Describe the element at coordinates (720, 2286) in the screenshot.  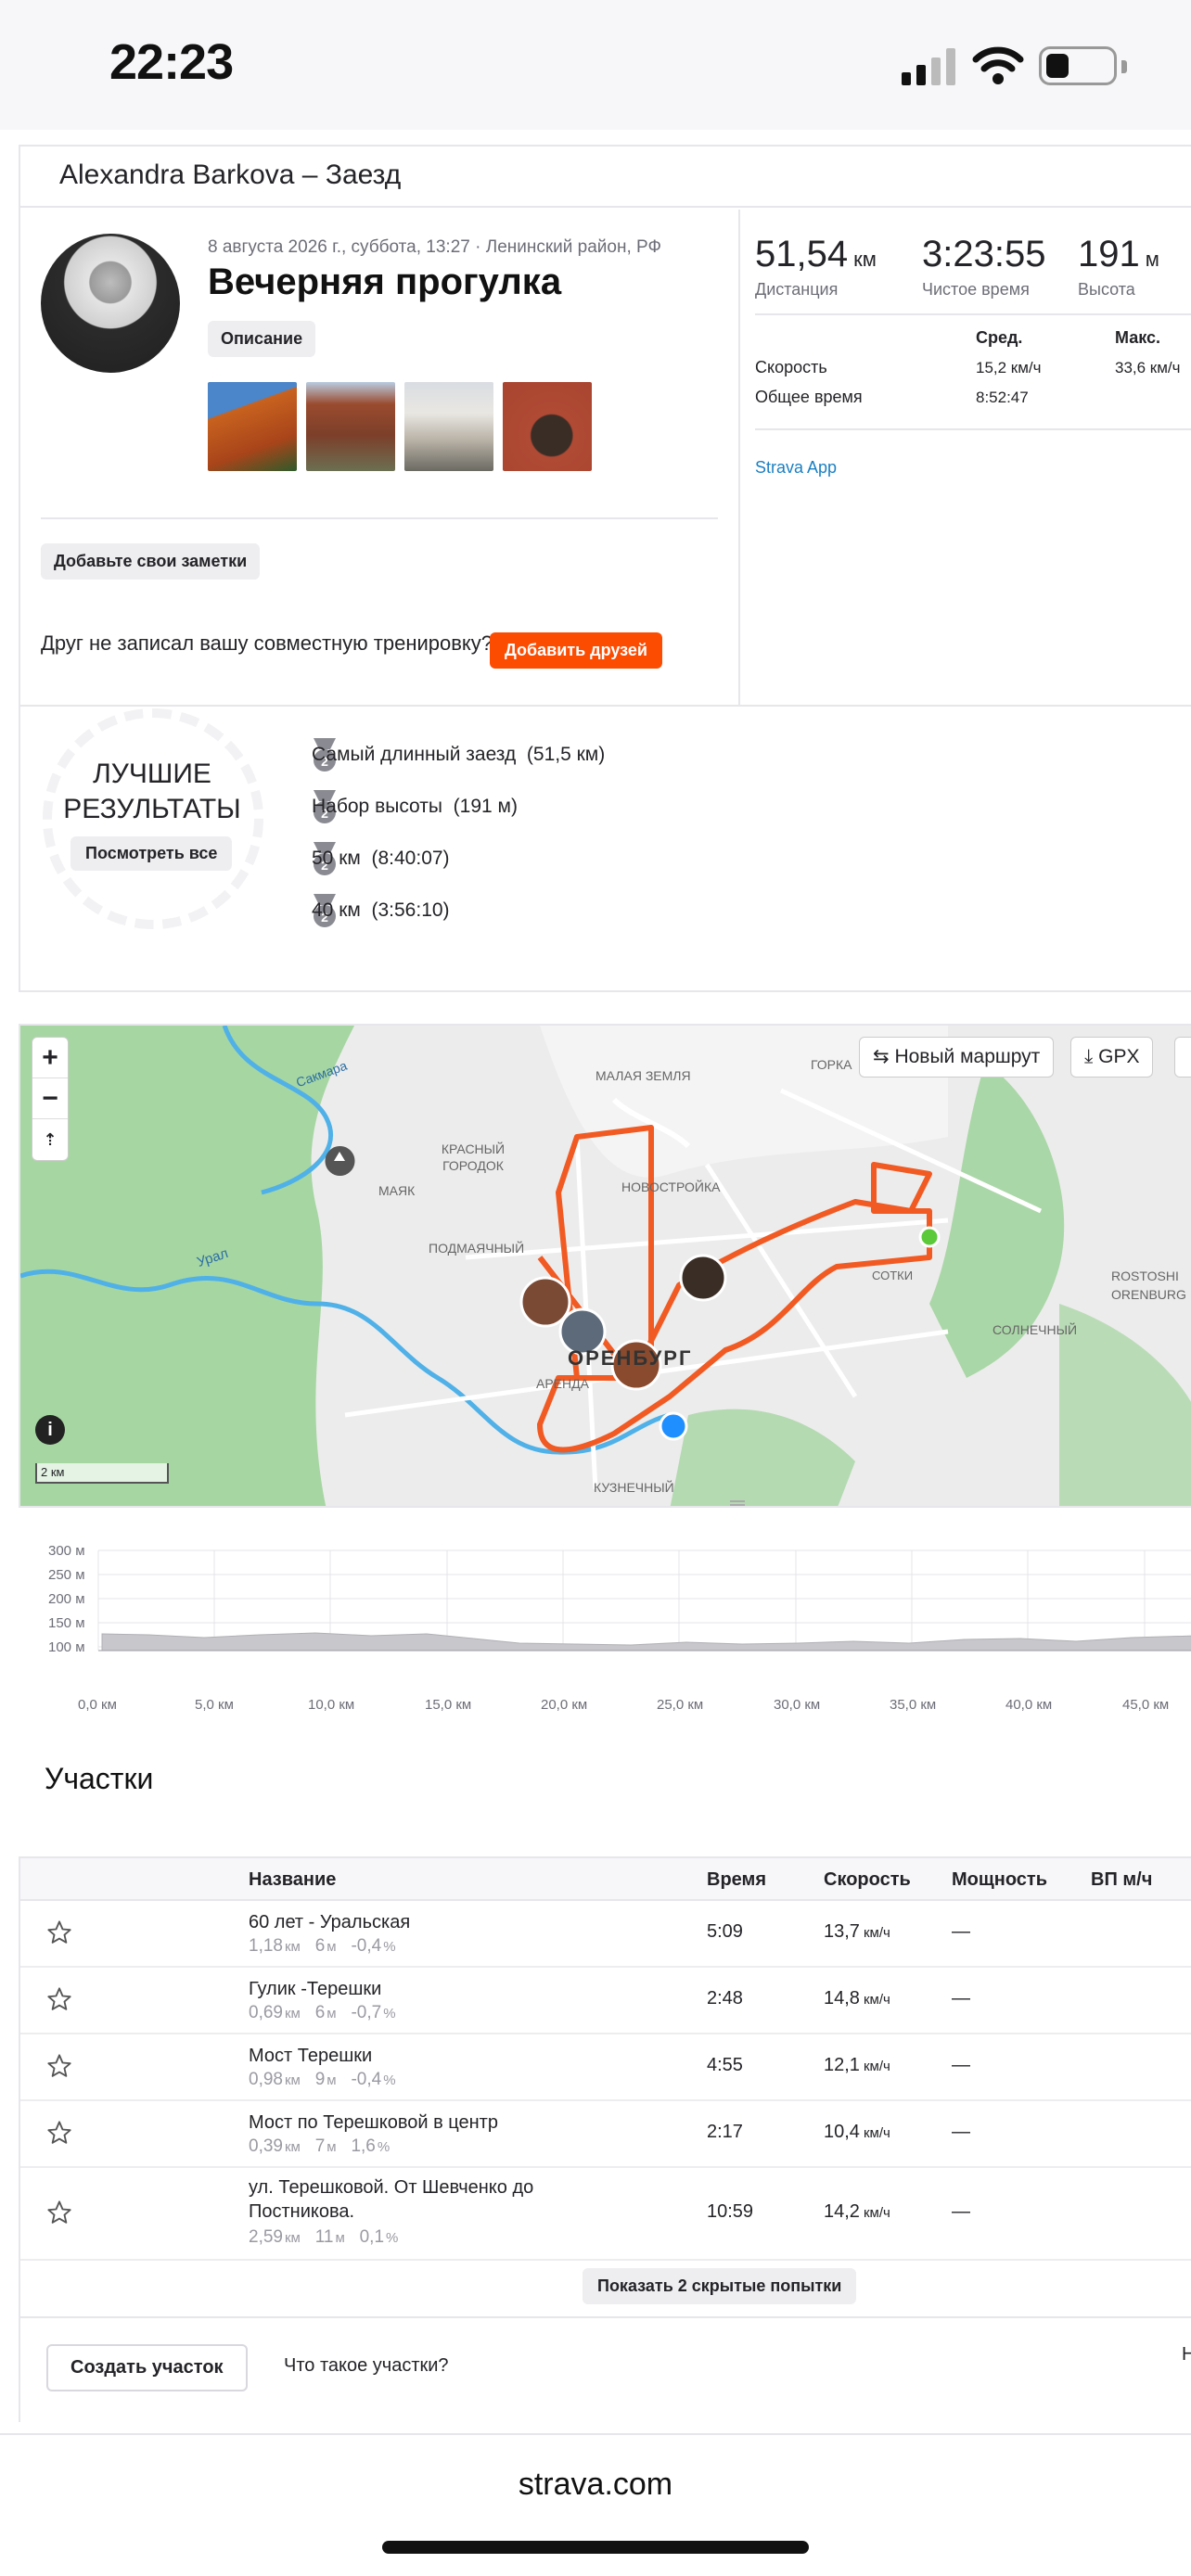
I see `show-hidden-efforts-button: Показать 2 скрытые попытки` at that location.